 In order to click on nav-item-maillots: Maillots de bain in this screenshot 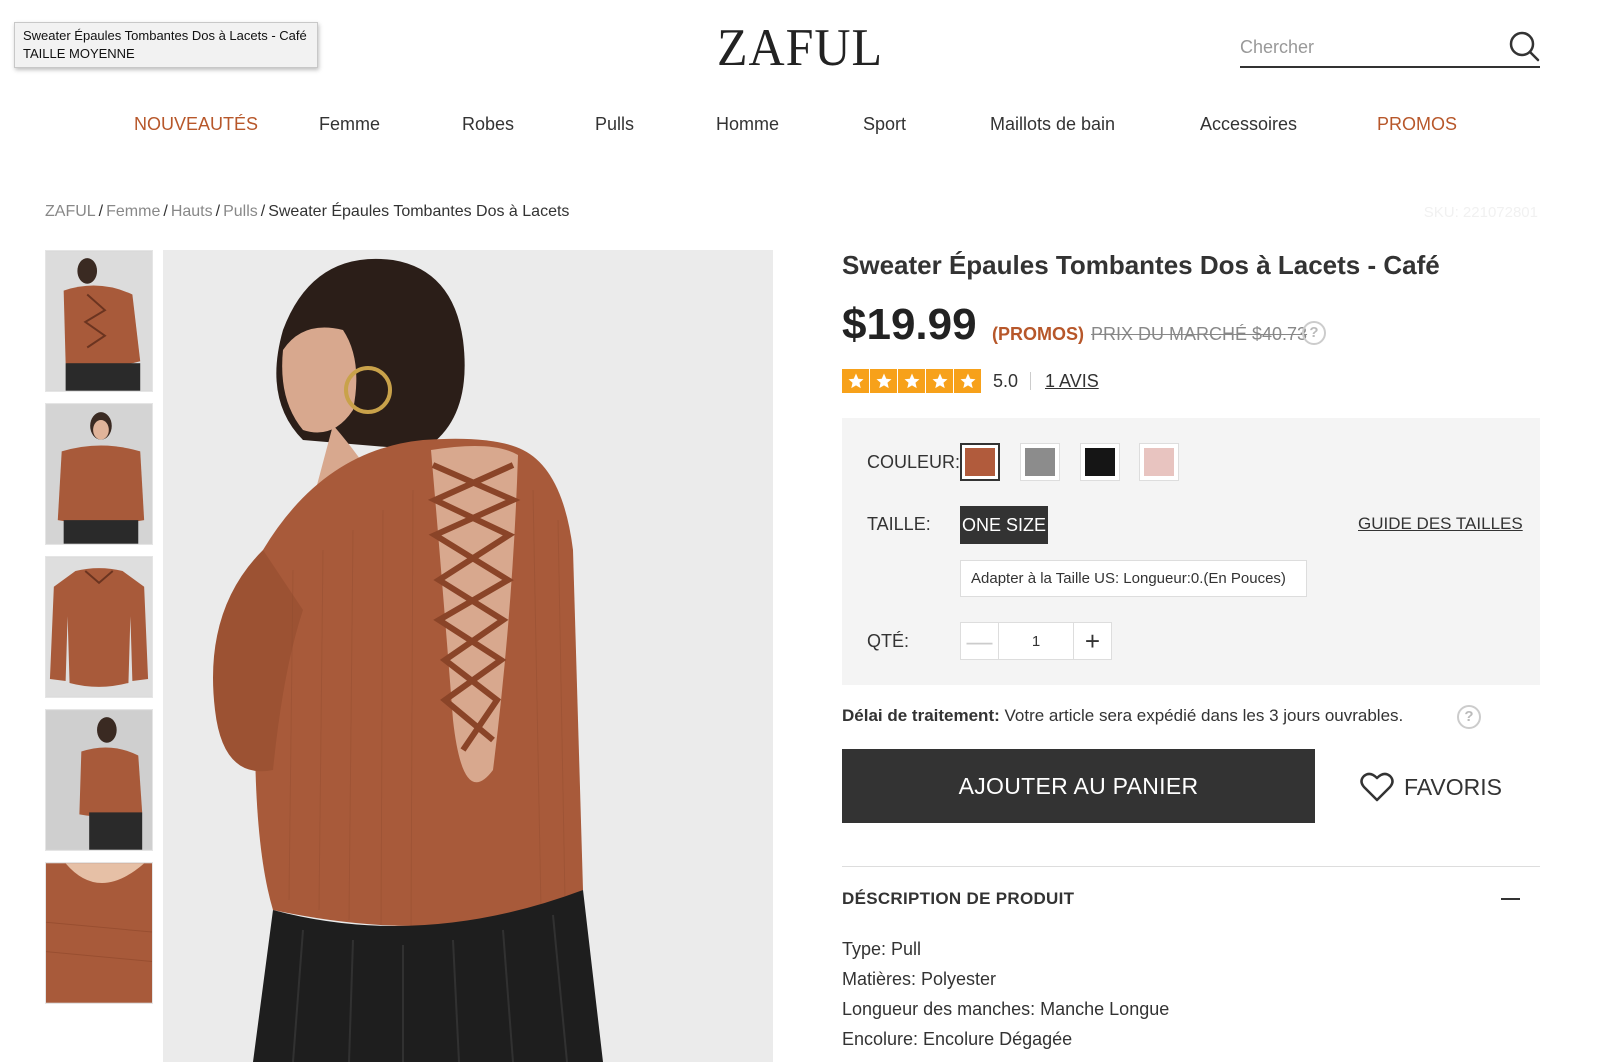, I will do `click(1052, 124)`.